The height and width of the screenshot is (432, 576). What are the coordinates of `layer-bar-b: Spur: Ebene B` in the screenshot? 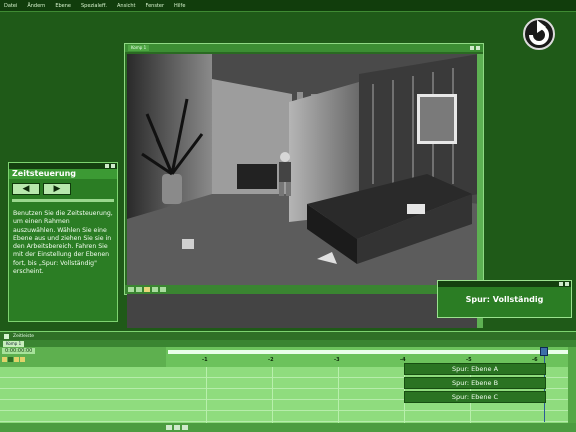 It's located at (475, 383).